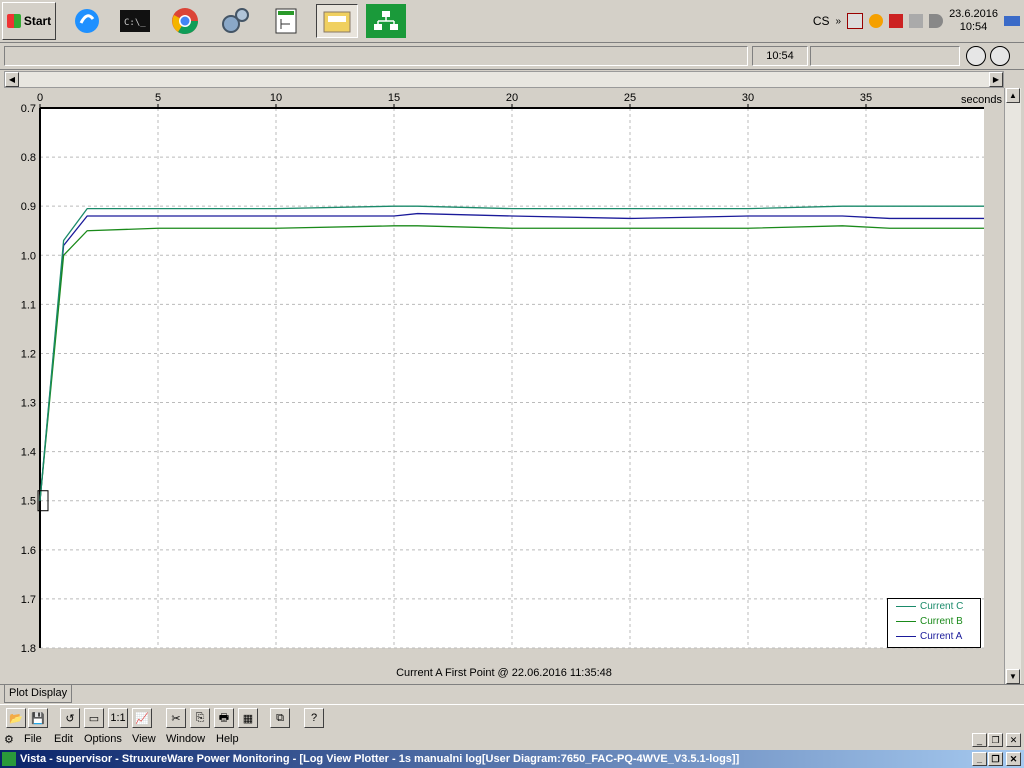 This screenshot has height=768, width=1024. Describe the element at coordinates (176, 718) in the screenshot. I see `cut-icon: ✂` at that location.